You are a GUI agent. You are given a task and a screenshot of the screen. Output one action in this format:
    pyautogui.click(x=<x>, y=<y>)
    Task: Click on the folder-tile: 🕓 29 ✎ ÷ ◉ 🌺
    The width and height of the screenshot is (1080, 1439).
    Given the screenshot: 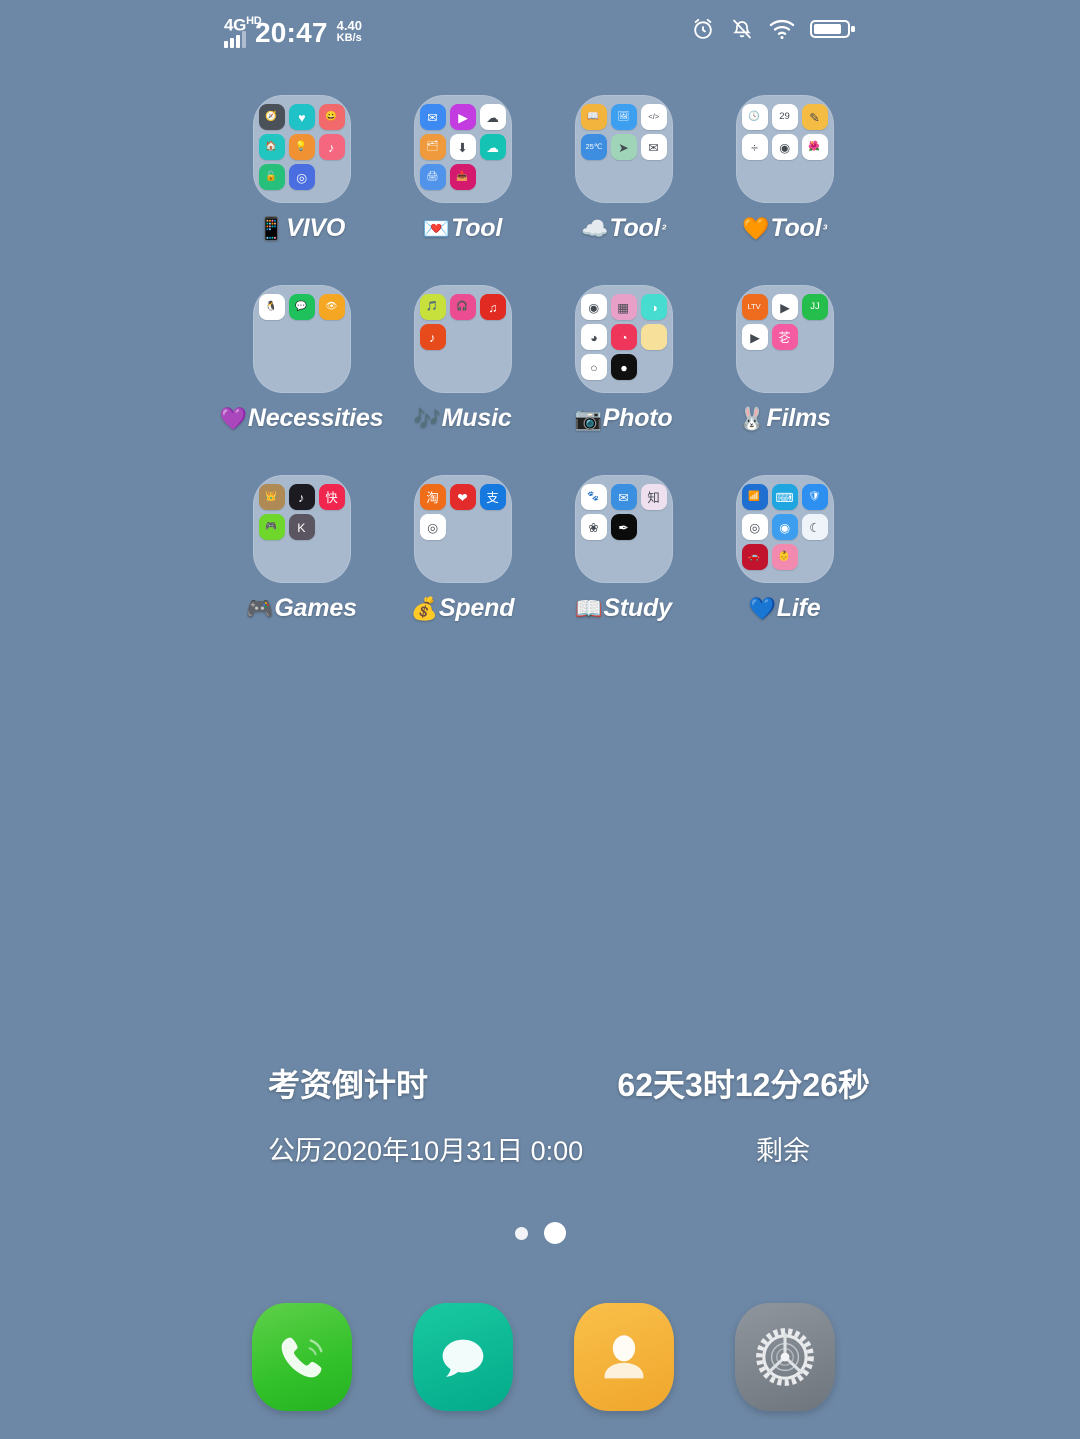 What is the action you would take?
    pyautogui.click(x=784, y=149)
    